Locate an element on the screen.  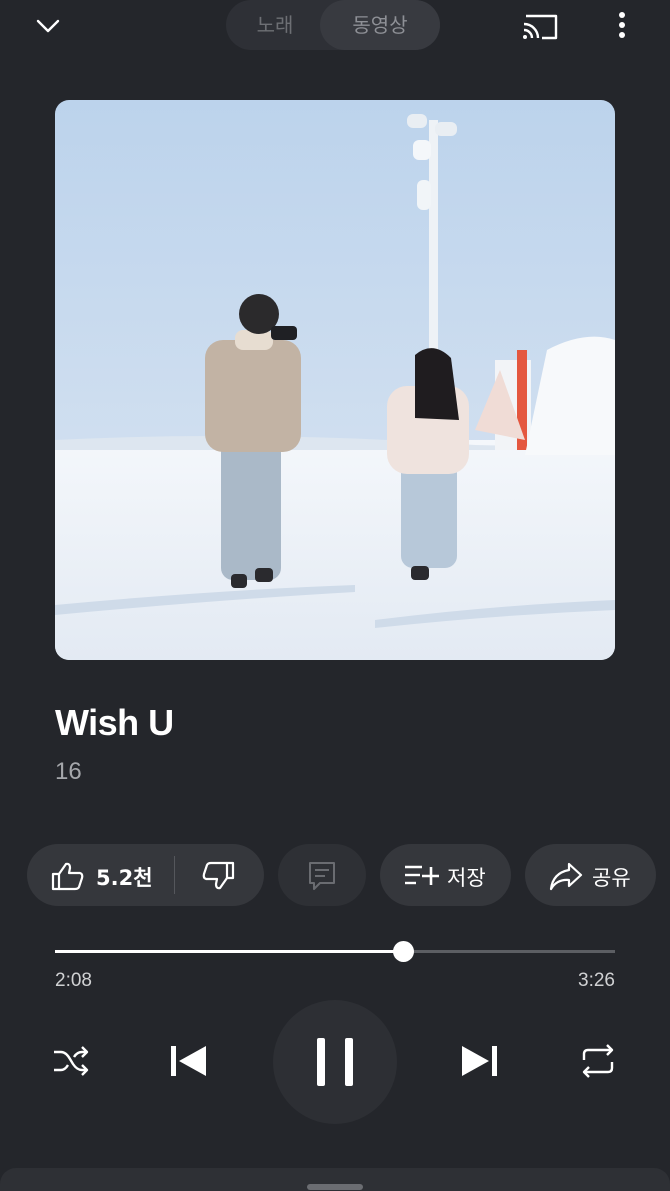
pause-button is located at coordinates (335, 1062).